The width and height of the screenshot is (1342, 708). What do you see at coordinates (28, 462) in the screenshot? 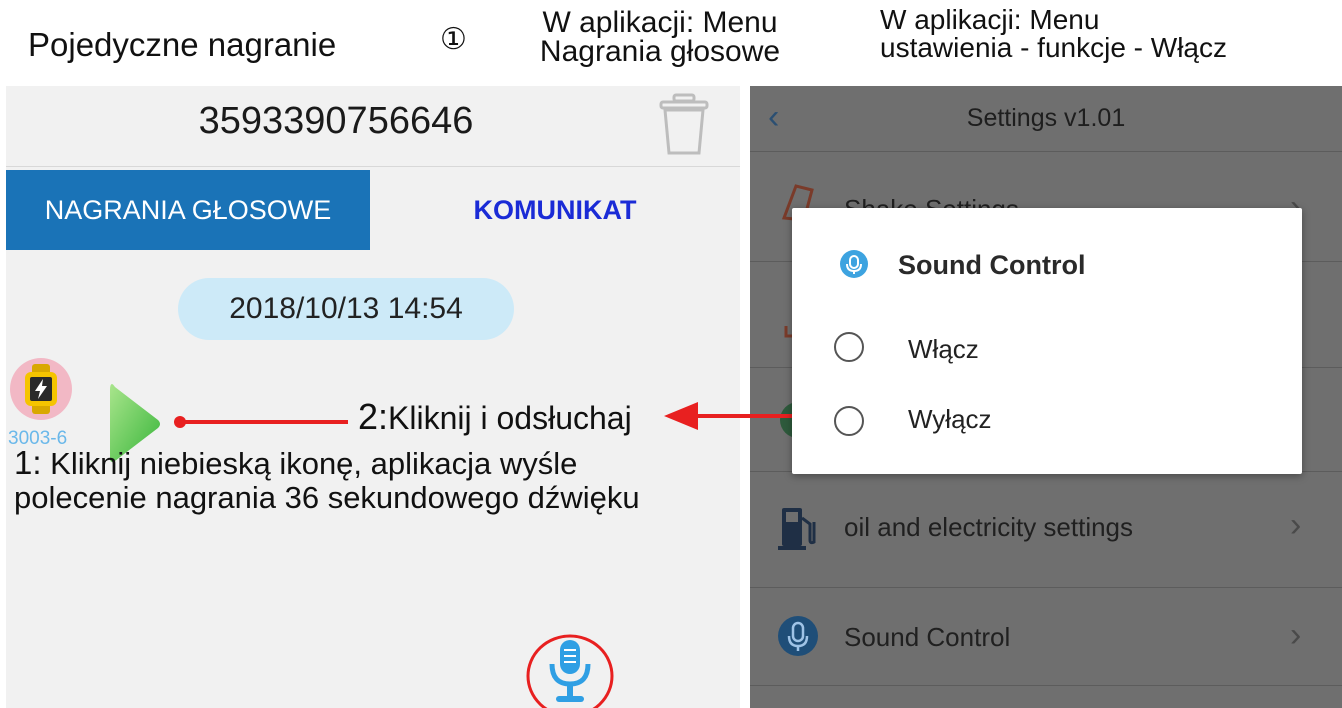
I see `annotation-instruction-number: 1:` at bounding box center [28, 462].